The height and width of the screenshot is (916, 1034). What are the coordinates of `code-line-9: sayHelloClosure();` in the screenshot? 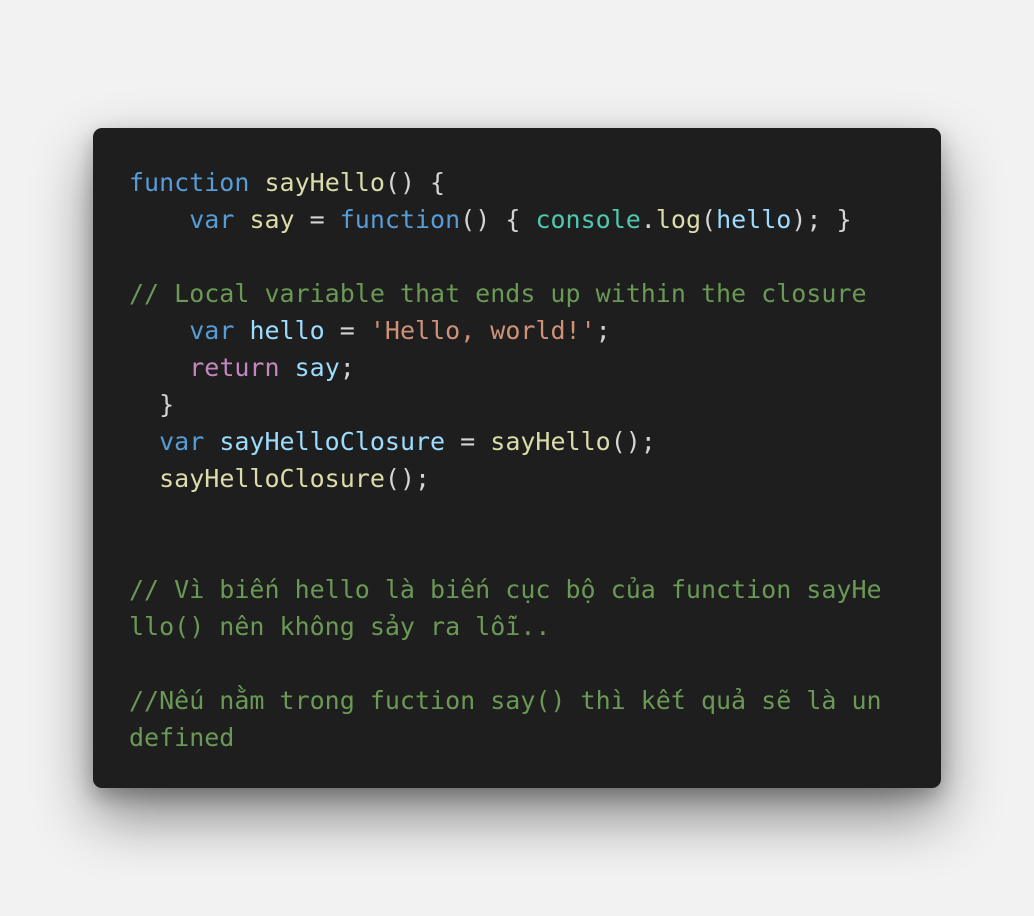 It's located at (295, 478).